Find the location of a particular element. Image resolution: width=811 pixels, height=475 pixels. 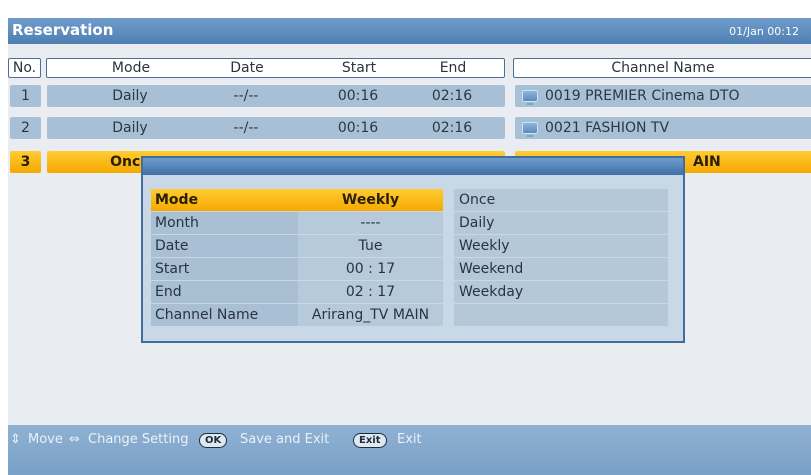

row-channel: 0019 PREMIER Cinema DTO is located at coordinates (663, 96).